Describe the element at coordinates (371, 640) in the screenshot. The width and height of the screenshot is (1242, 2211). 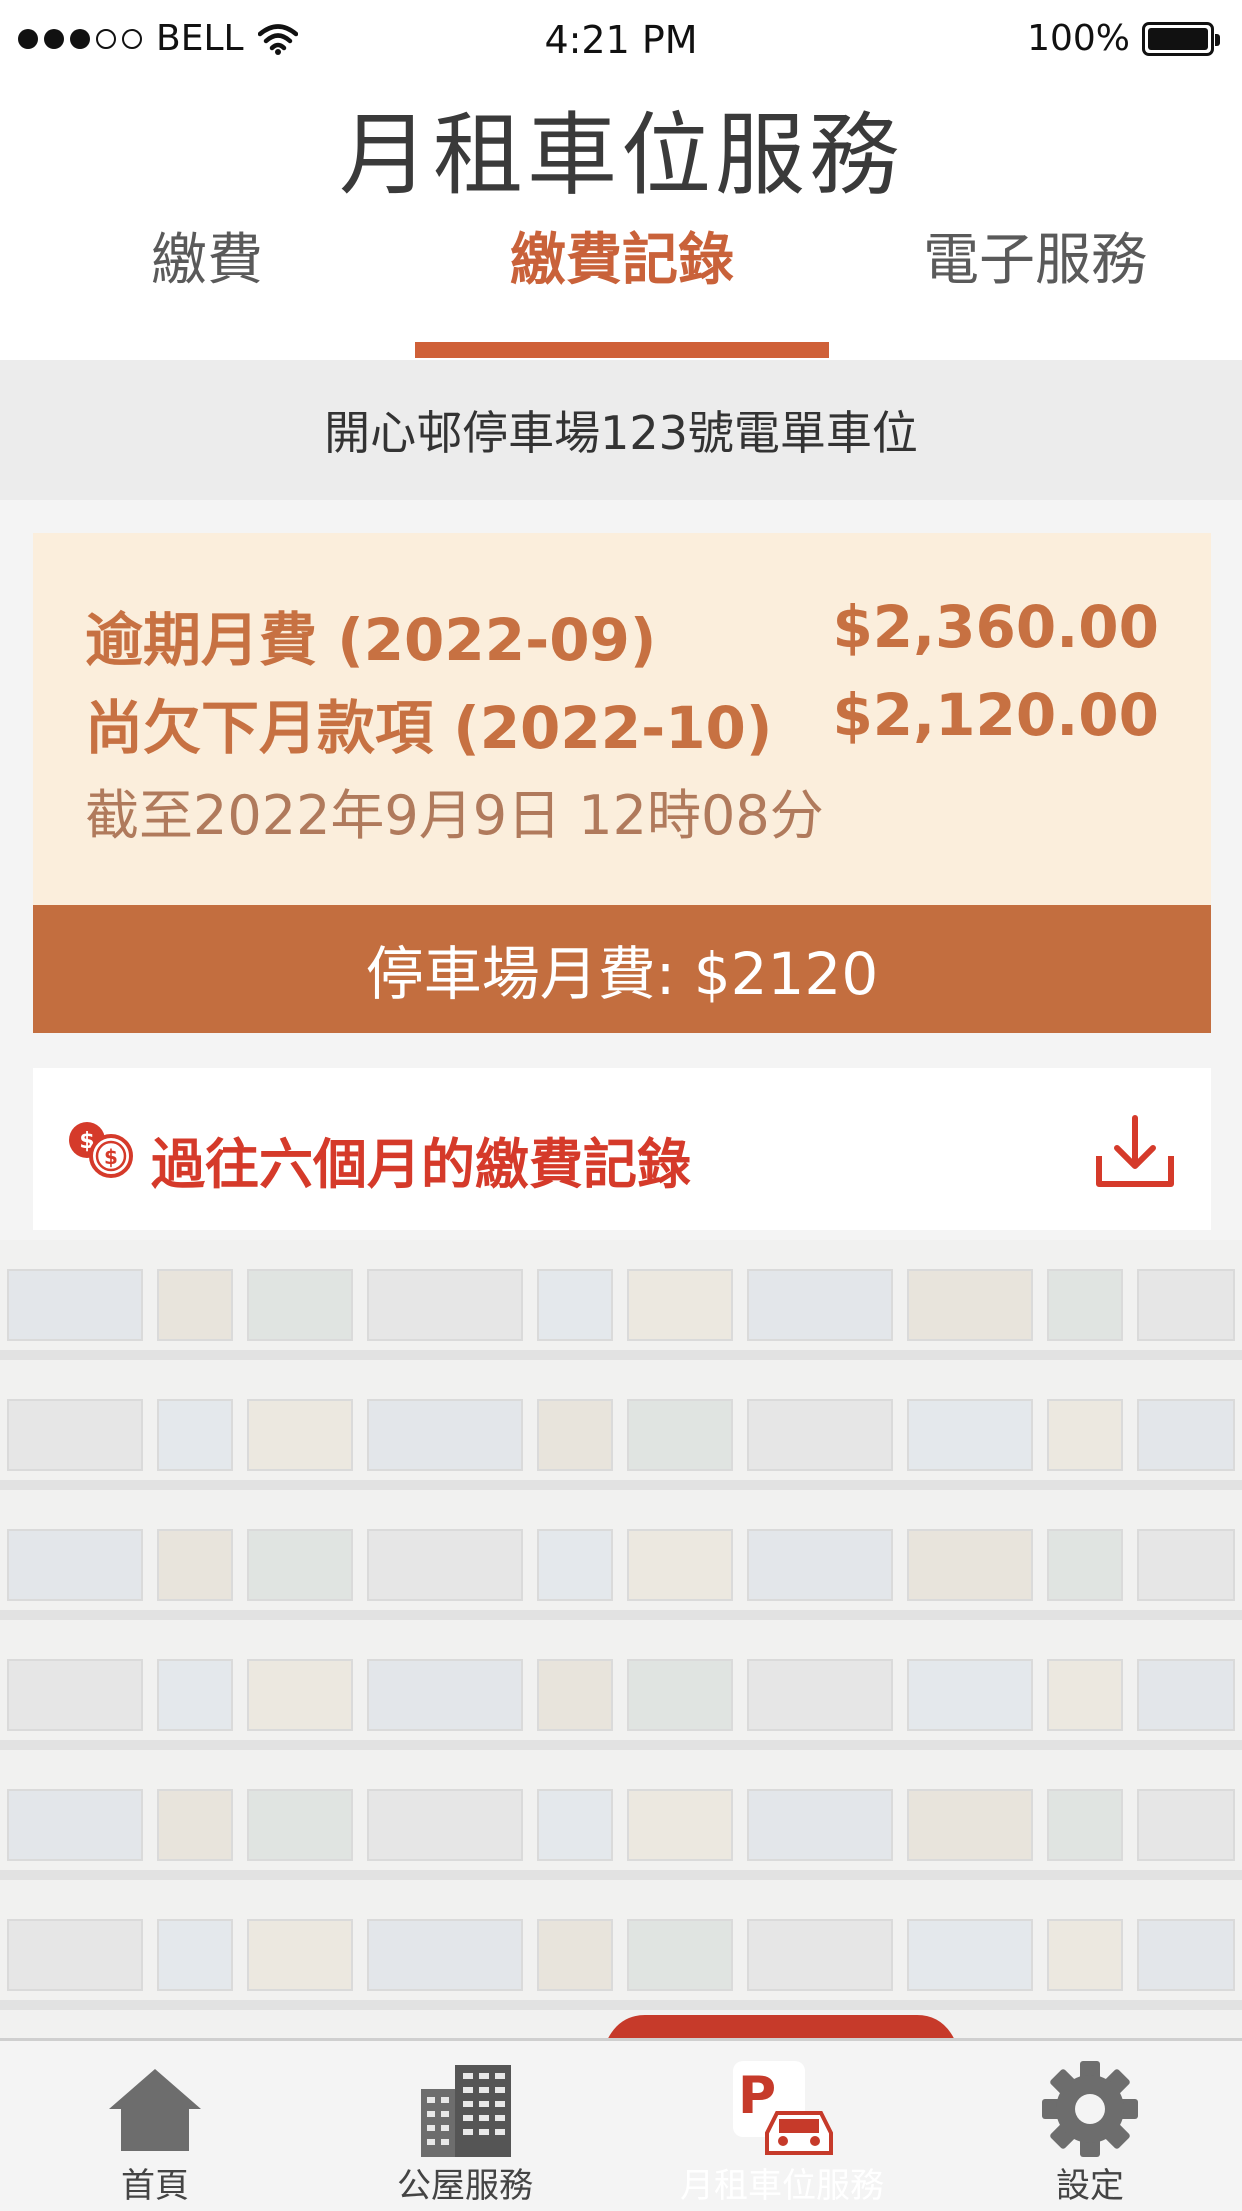
I see `overdue-fee-label: 逾期月費 (2022-09)` at that location.